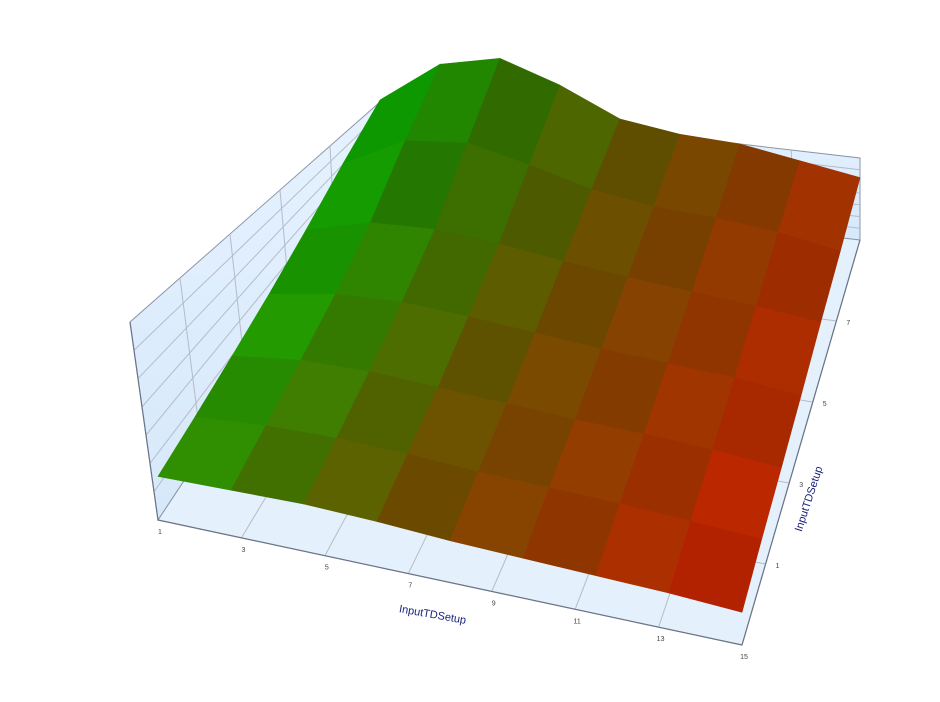 This screenshot has width=940, height=702. What do you see at coordinates (577, 621) in the screenshot?
I see `x-tick-label: 11` at bounding box center [577, 621].